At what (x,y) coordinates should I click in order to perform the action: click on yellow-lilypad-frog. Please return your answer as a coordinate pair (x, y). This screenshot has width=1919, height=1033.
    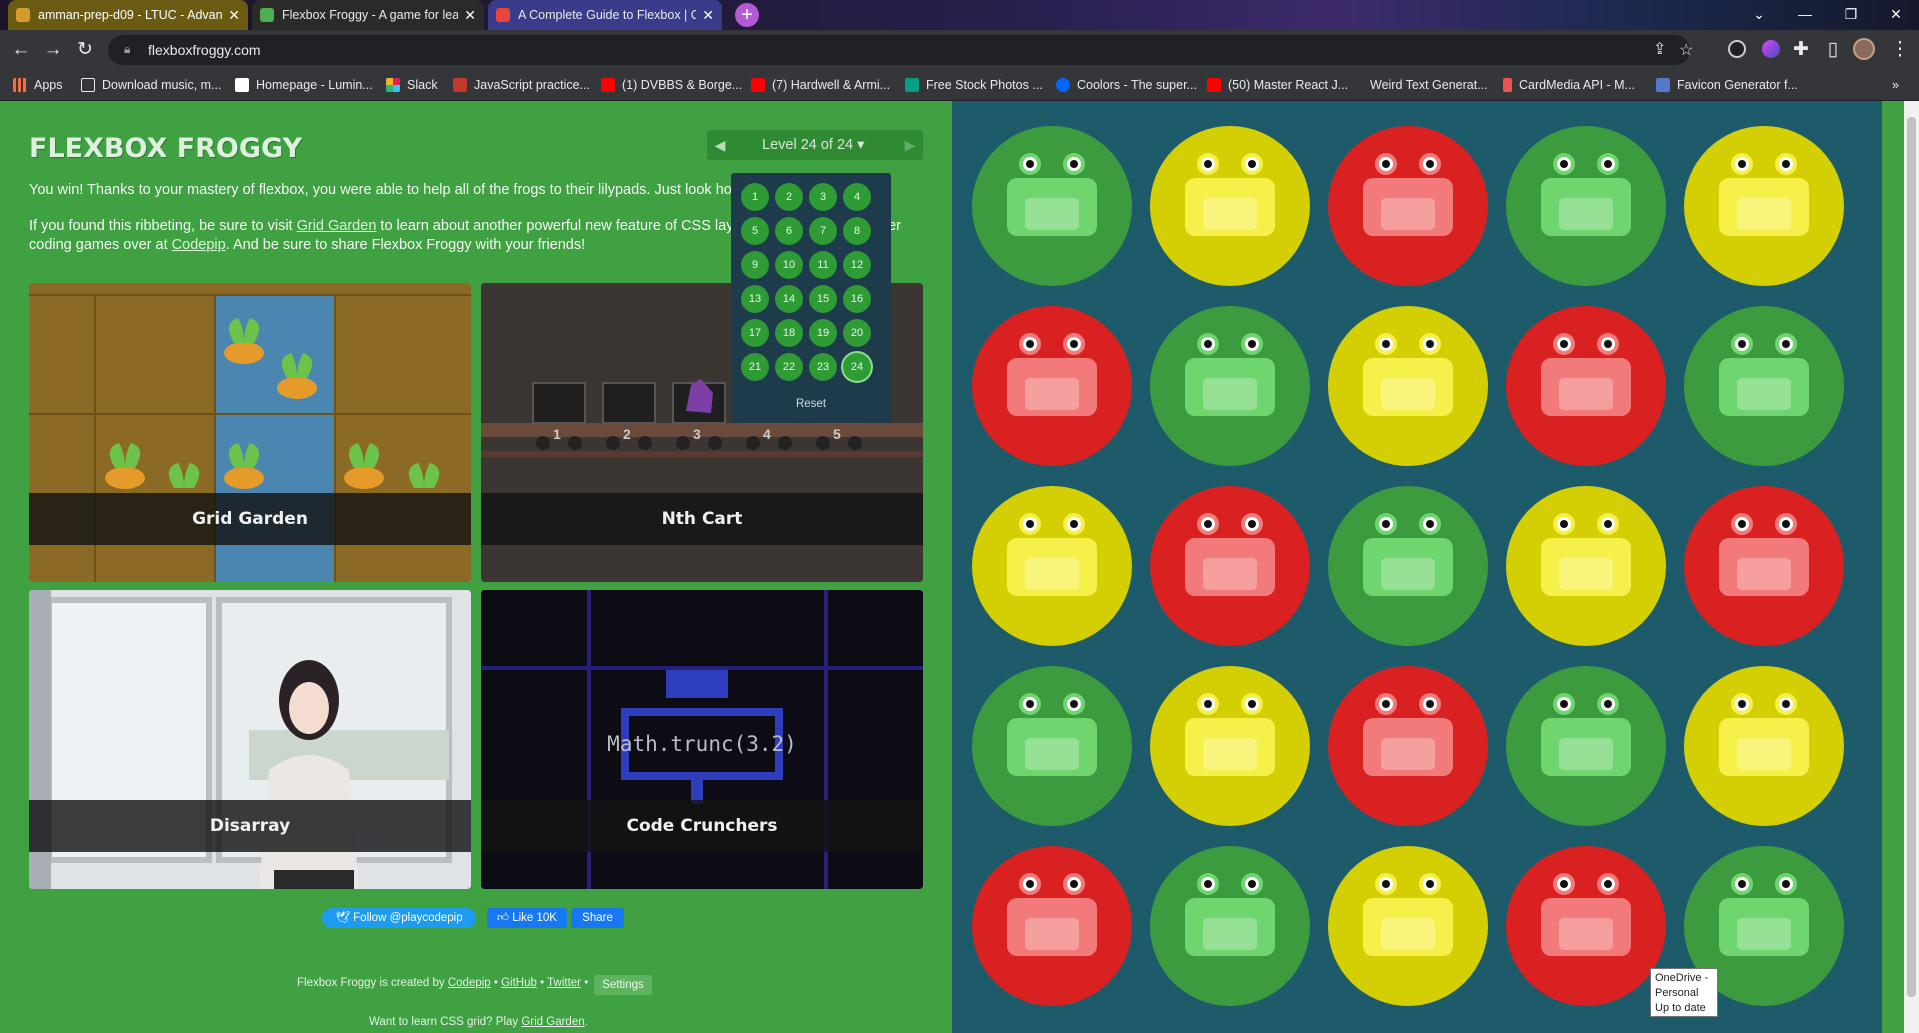
    Looking at the image, I should click on (1230, 746).